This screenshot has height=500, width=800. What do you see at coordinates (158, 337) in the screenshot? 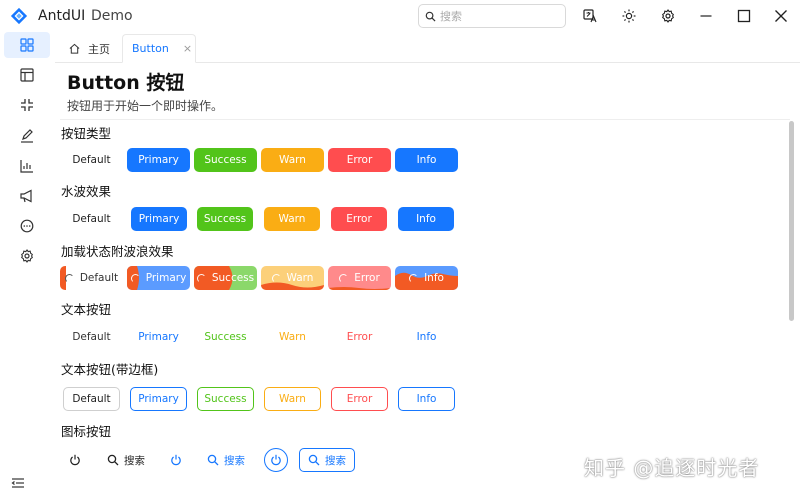
I see `text-primary-button: Primary` at bounding box center [158, 337].